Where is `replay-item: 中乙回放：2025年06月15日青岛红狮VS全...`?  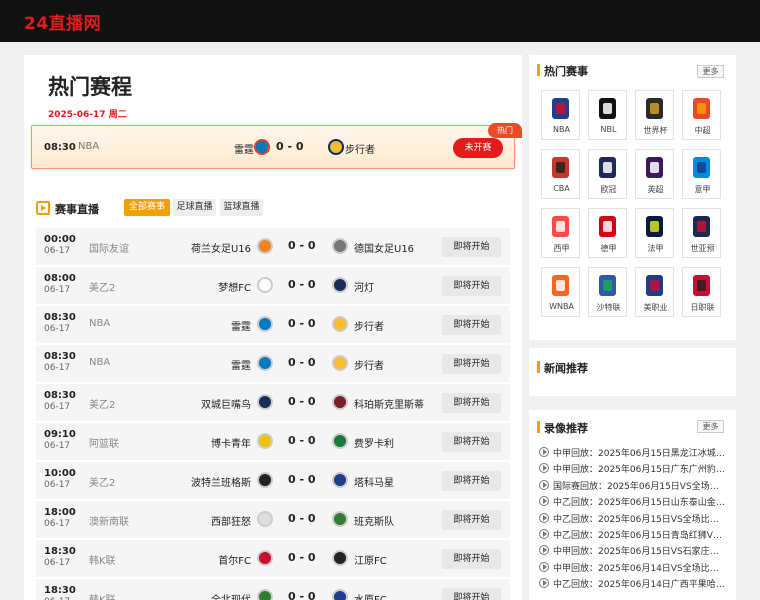
replay-item: 中乙回放：2025年06月15日青岛红狮VS全... is located at coordinates (634, 534).